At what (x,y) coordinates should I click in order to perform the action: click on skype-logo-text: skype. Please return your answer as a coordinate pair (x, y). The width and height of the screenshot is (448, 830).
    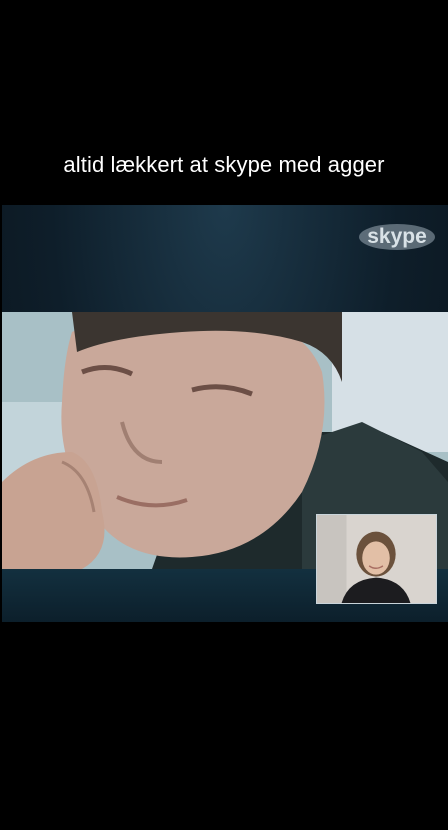
    Looking at the image, I should click on (397, 236).